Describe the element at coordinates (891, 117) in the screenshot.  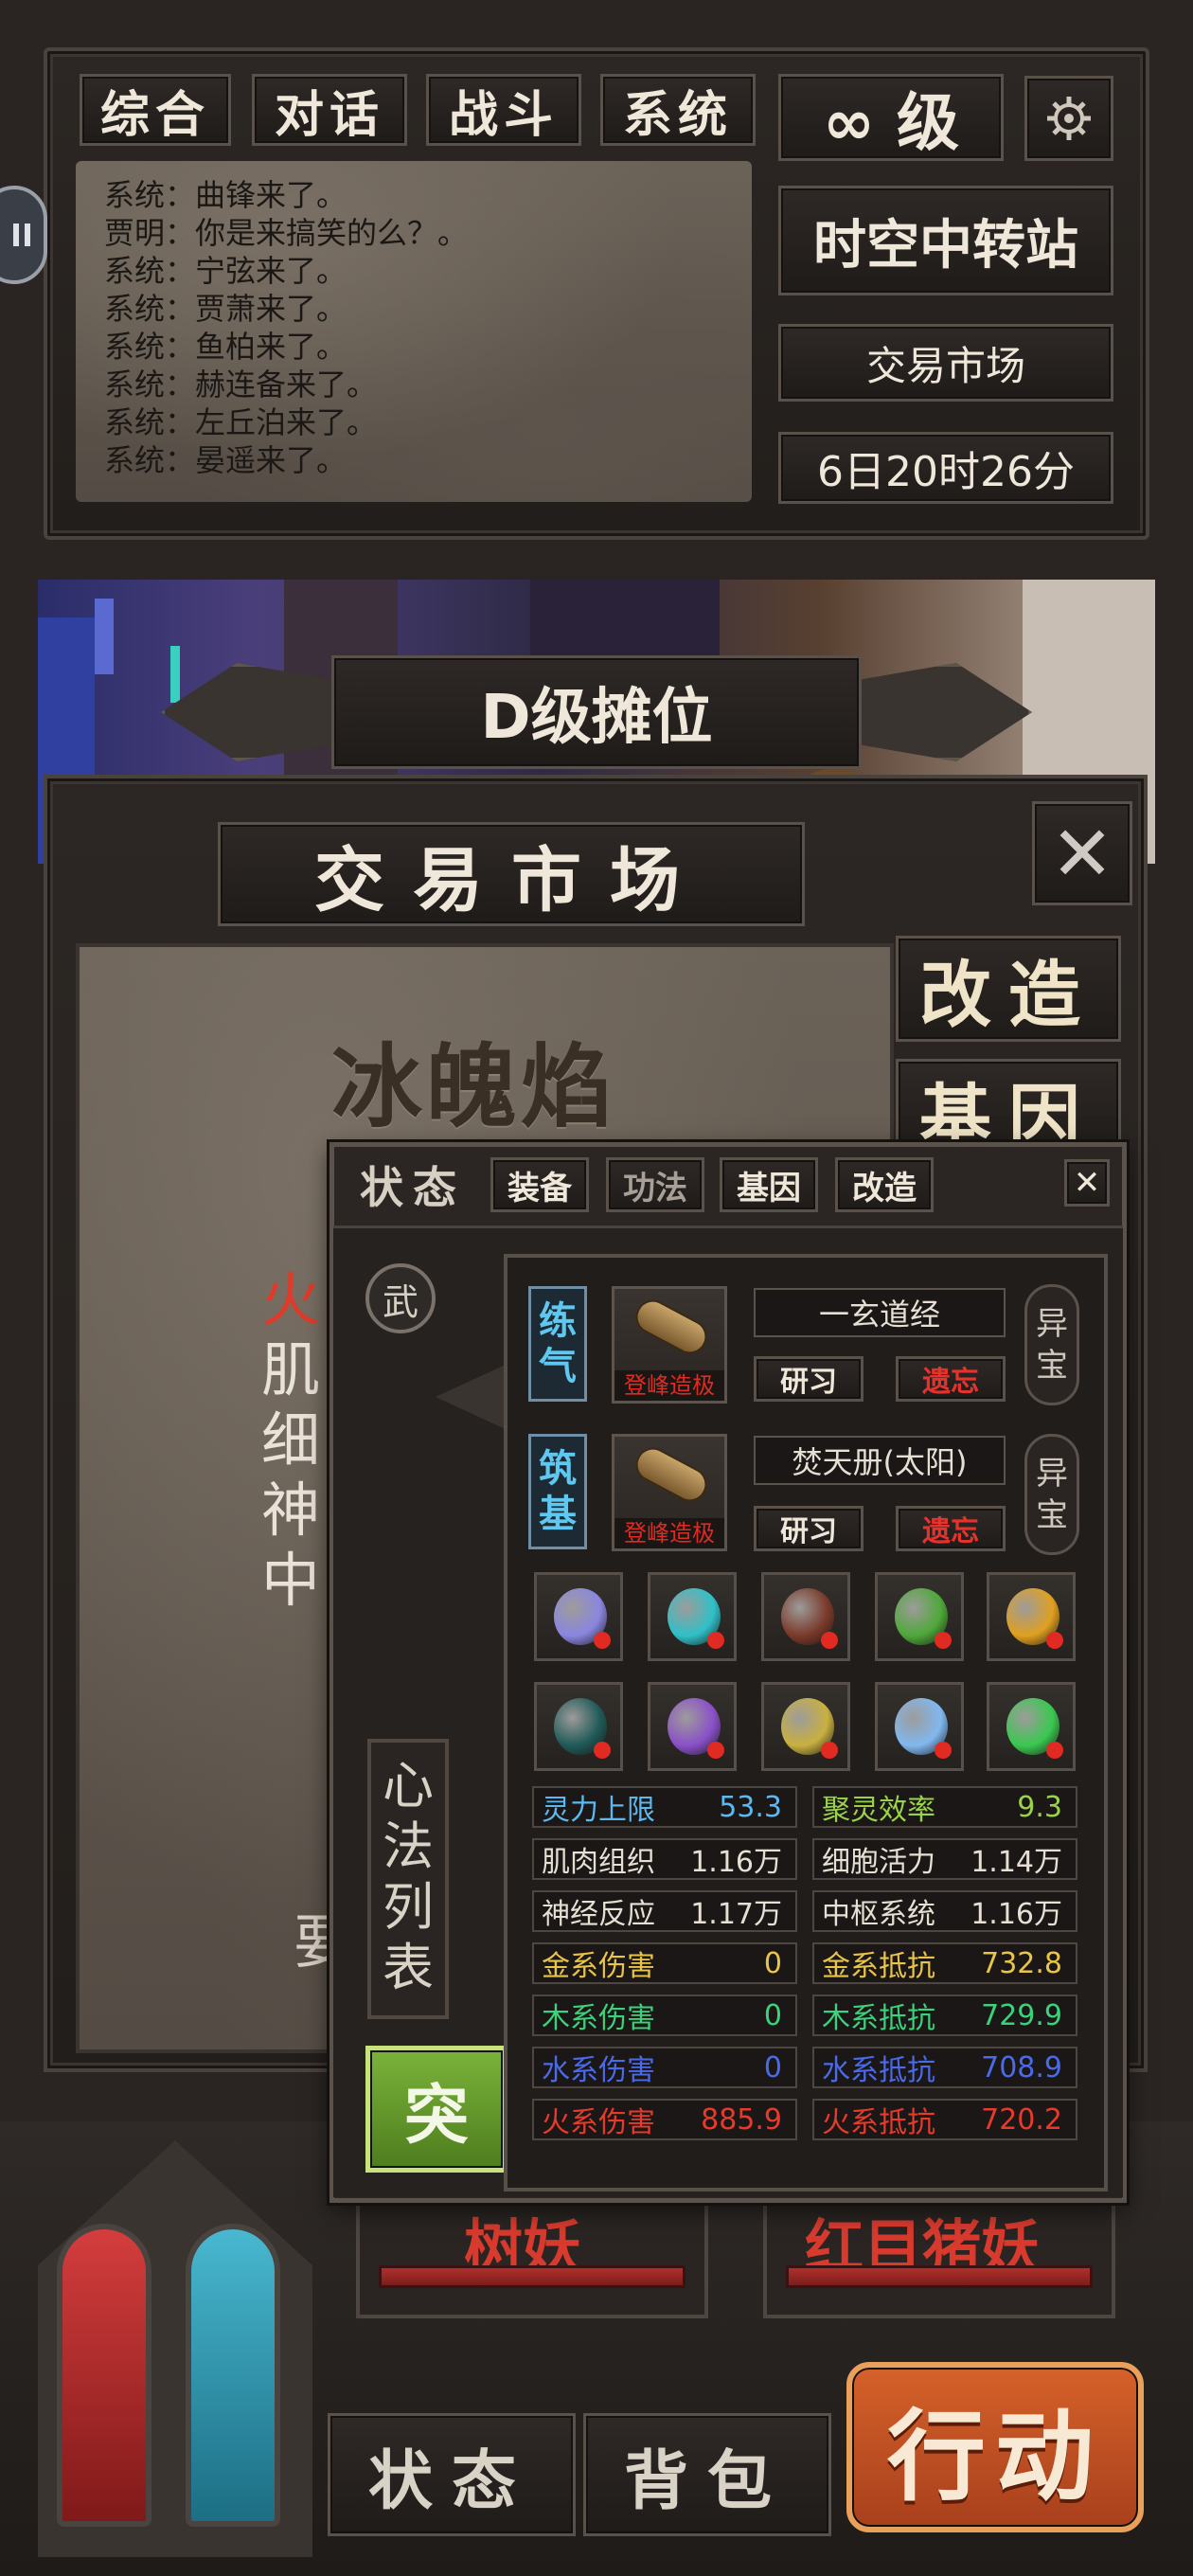
I see `level-badge: ∞ 级` at that location.